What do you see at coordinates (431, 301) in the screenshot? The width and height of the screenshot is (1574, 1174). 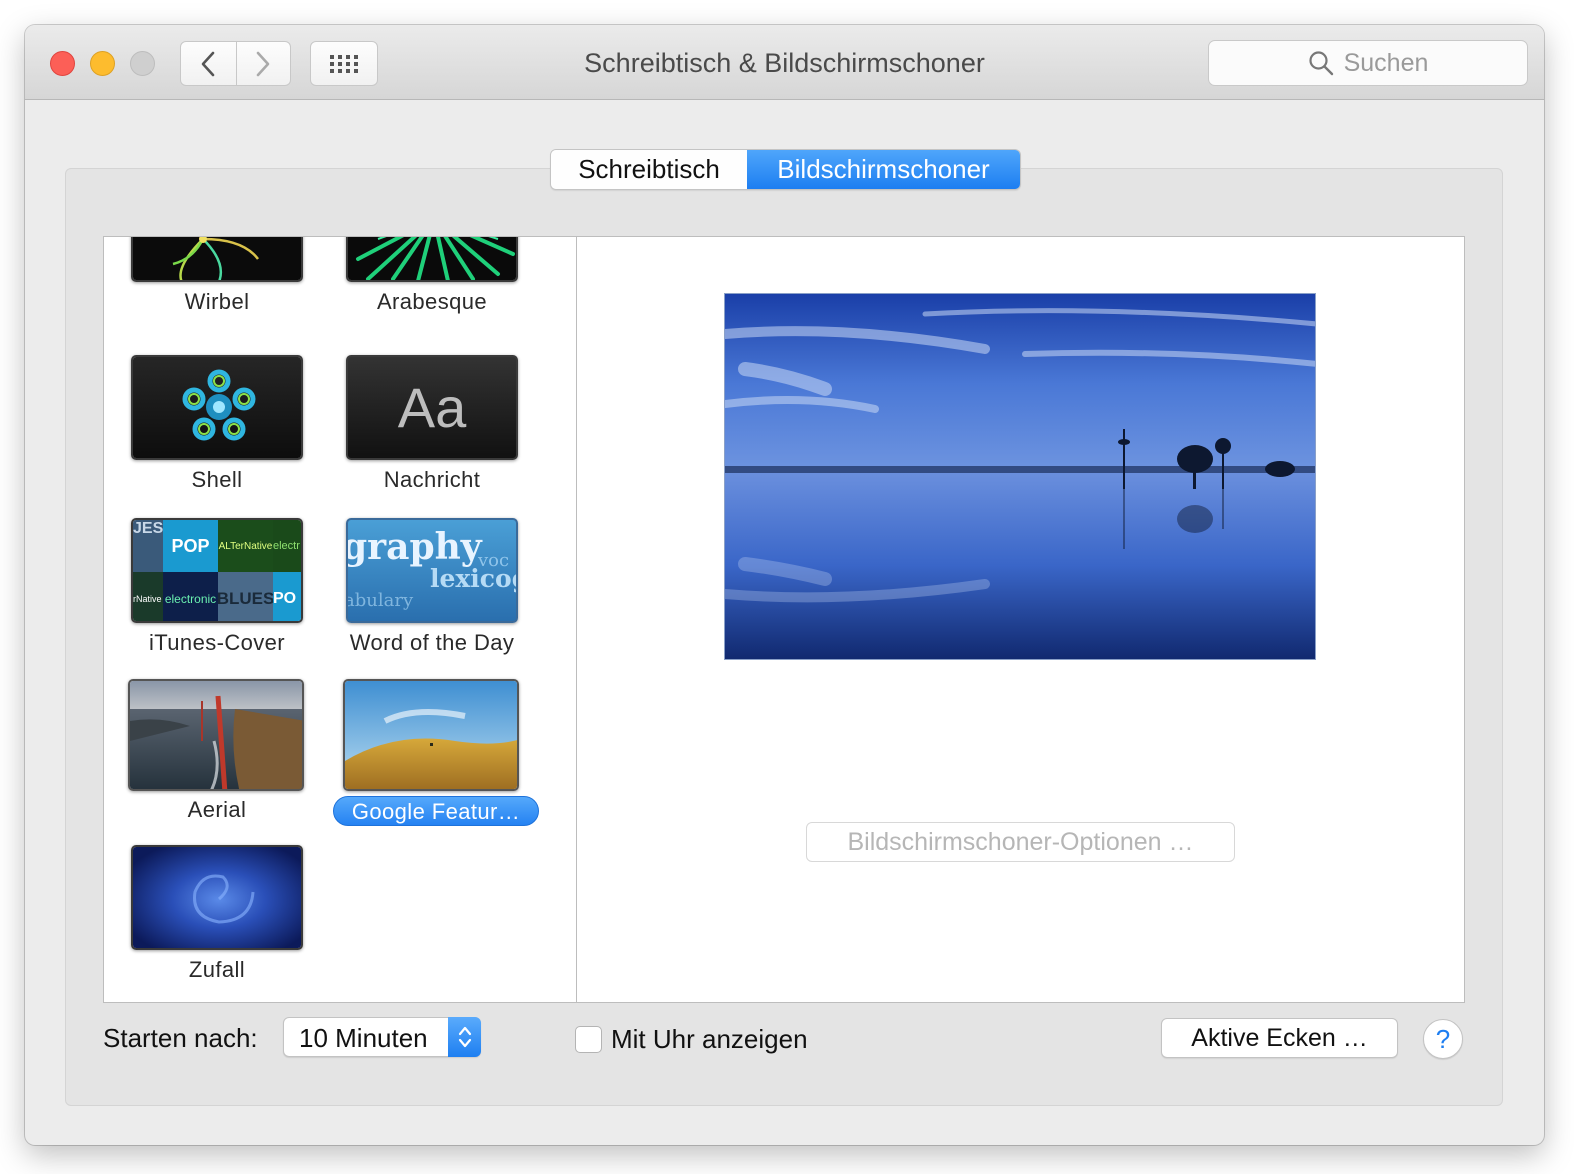 I see `screensaver-label: Arabesque` at bounding box center [431, 301].